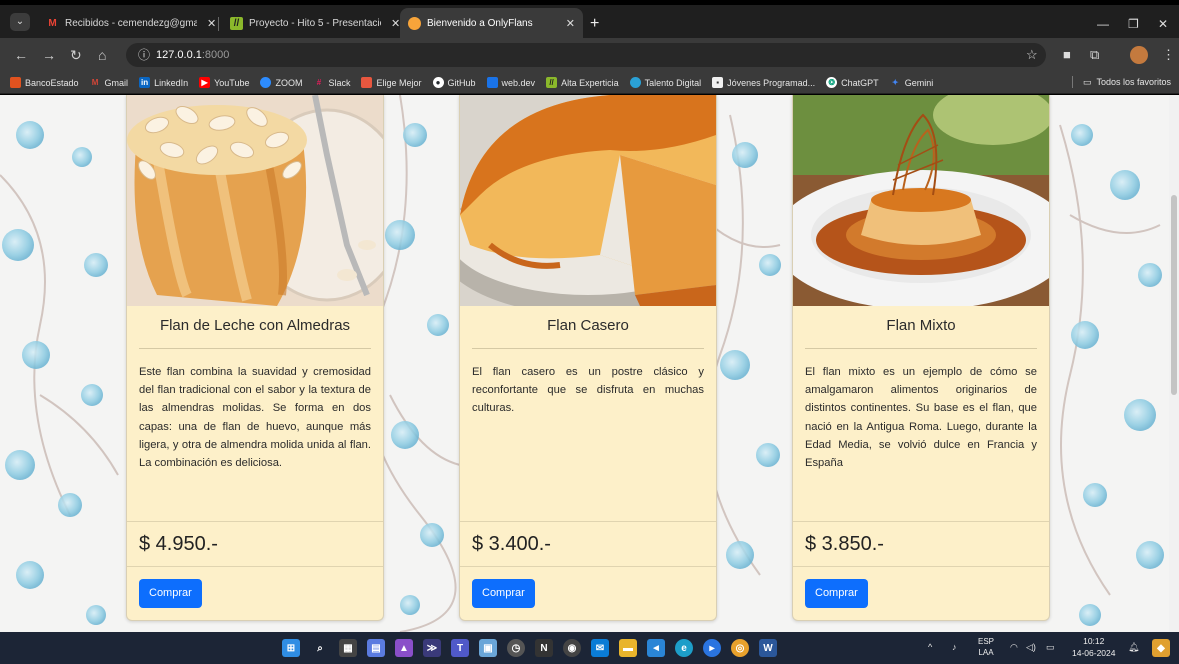 Image resolution: width=1179 pixels, height=664 pixels. What do you see at coordinates (600, 648) in the screenshot?
I see `mail-icon: ✉` at bounding box center [600, 648].